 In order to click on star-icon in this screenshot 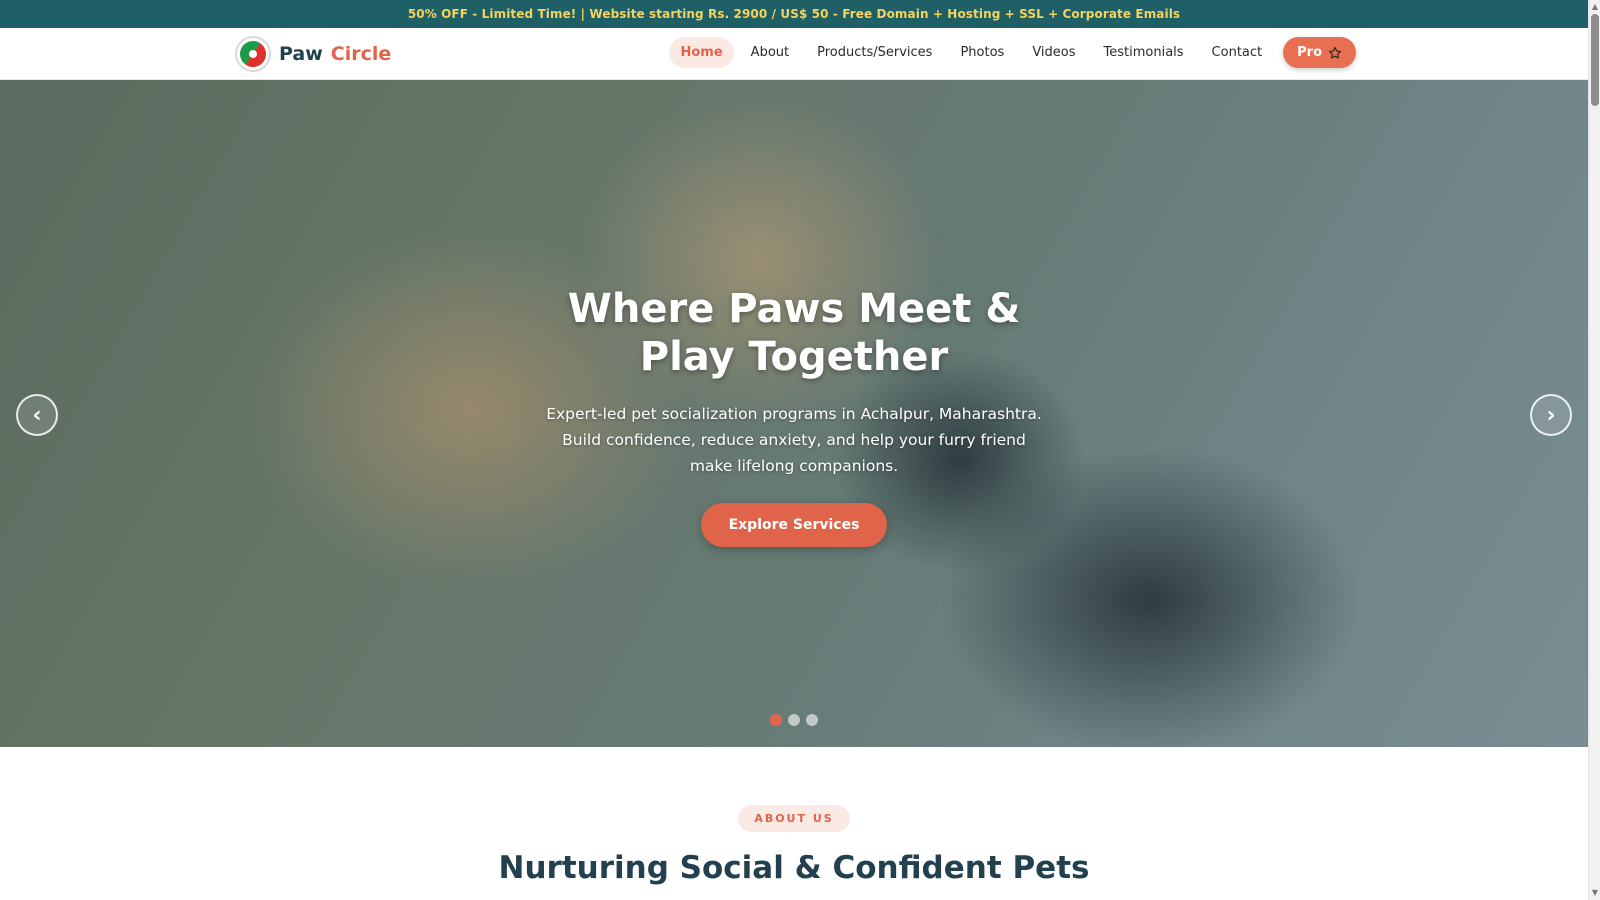, I will do `click(1335, 52)`.